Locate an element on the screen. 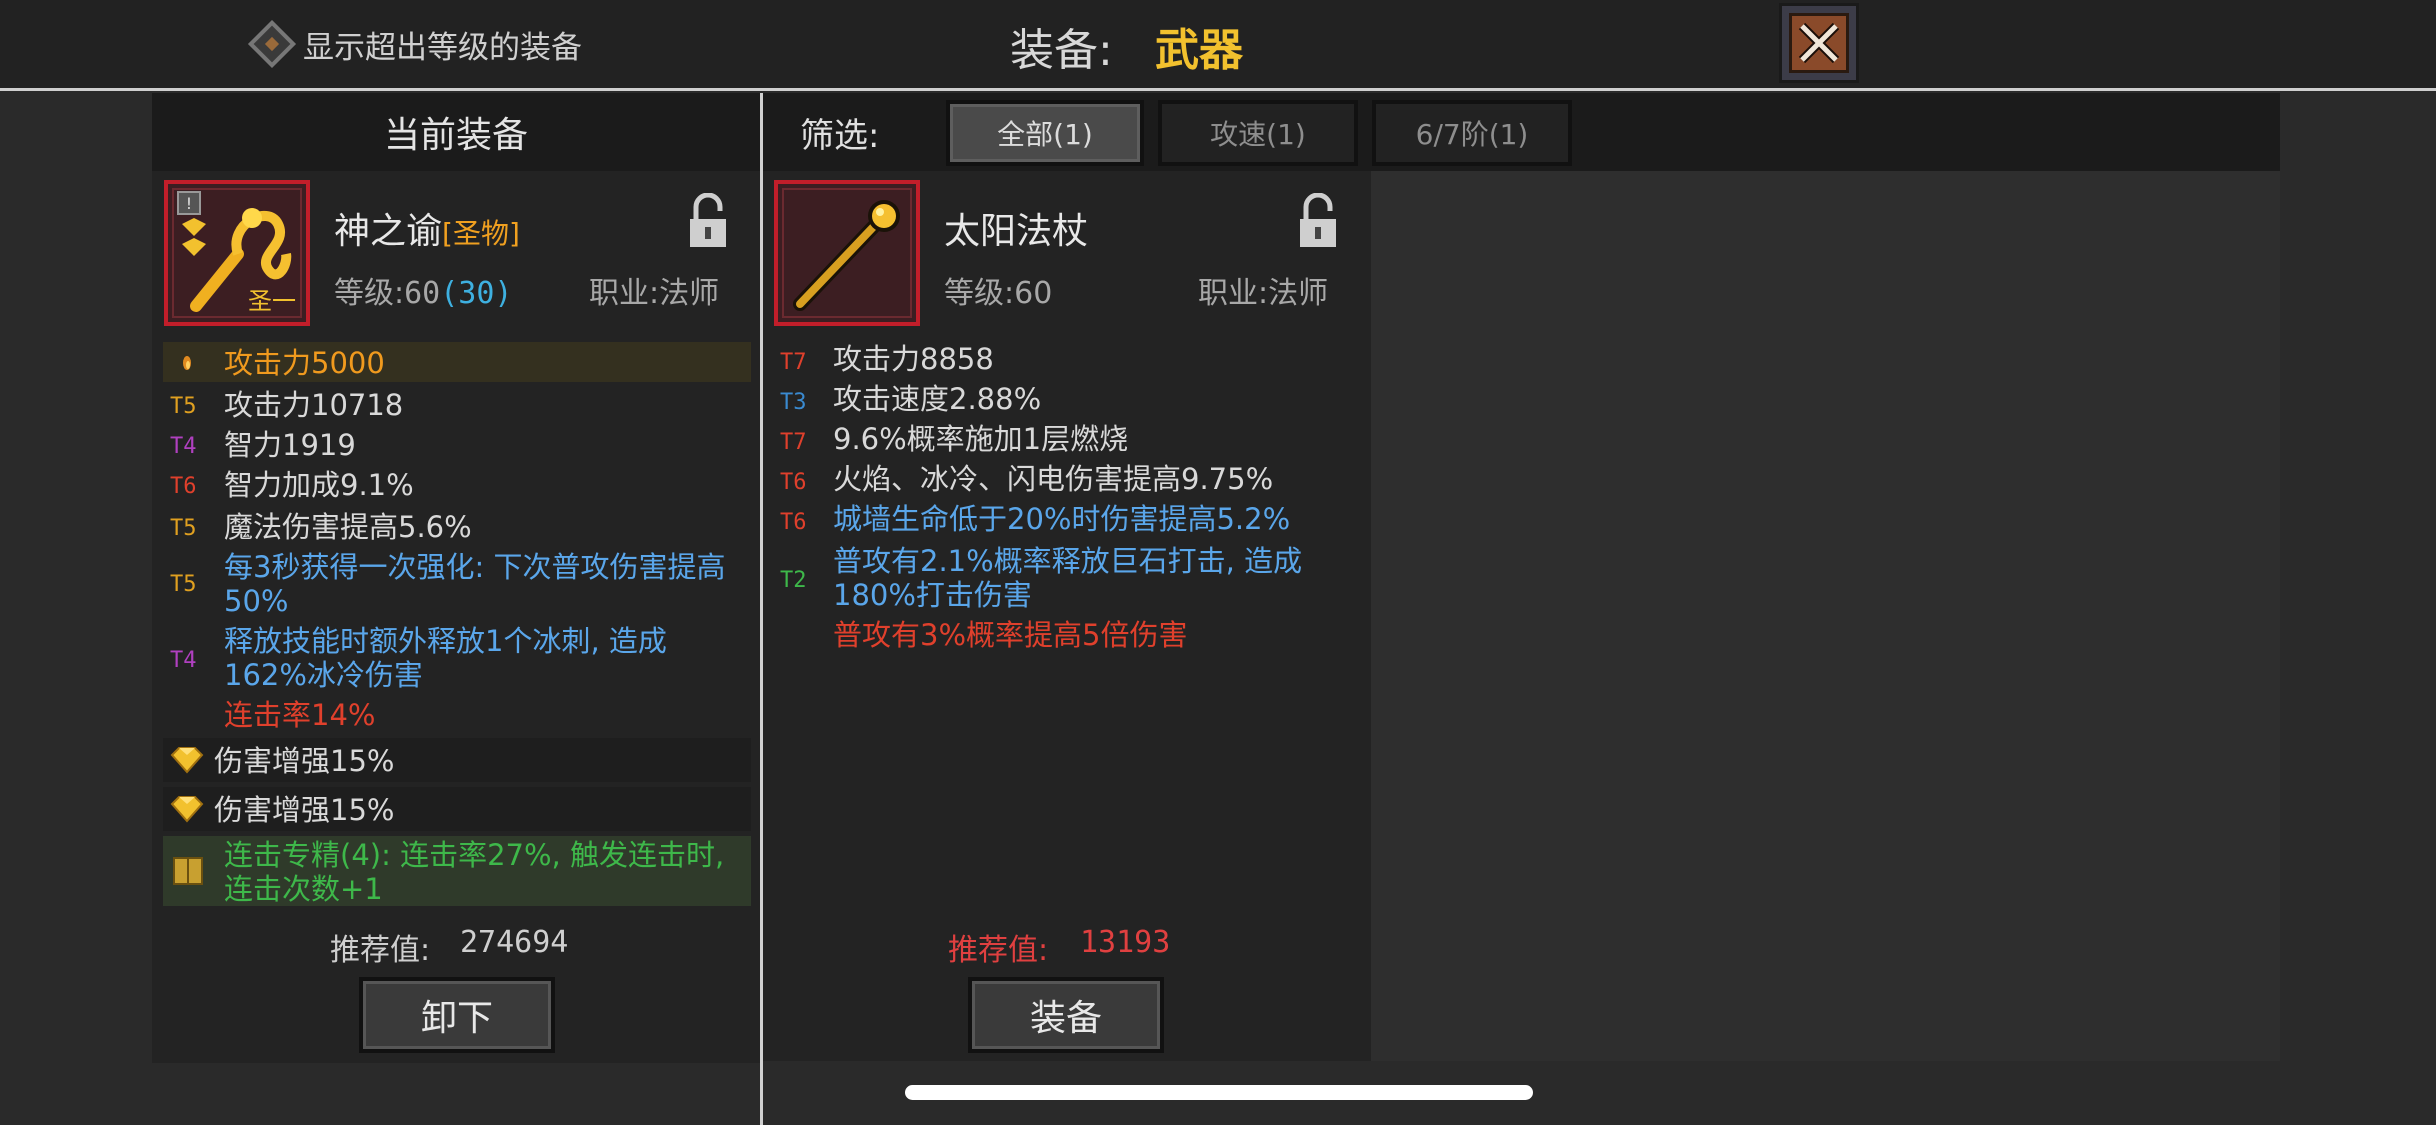  current-item-icon: ! 圣一 is located at coordinates (237, 253).